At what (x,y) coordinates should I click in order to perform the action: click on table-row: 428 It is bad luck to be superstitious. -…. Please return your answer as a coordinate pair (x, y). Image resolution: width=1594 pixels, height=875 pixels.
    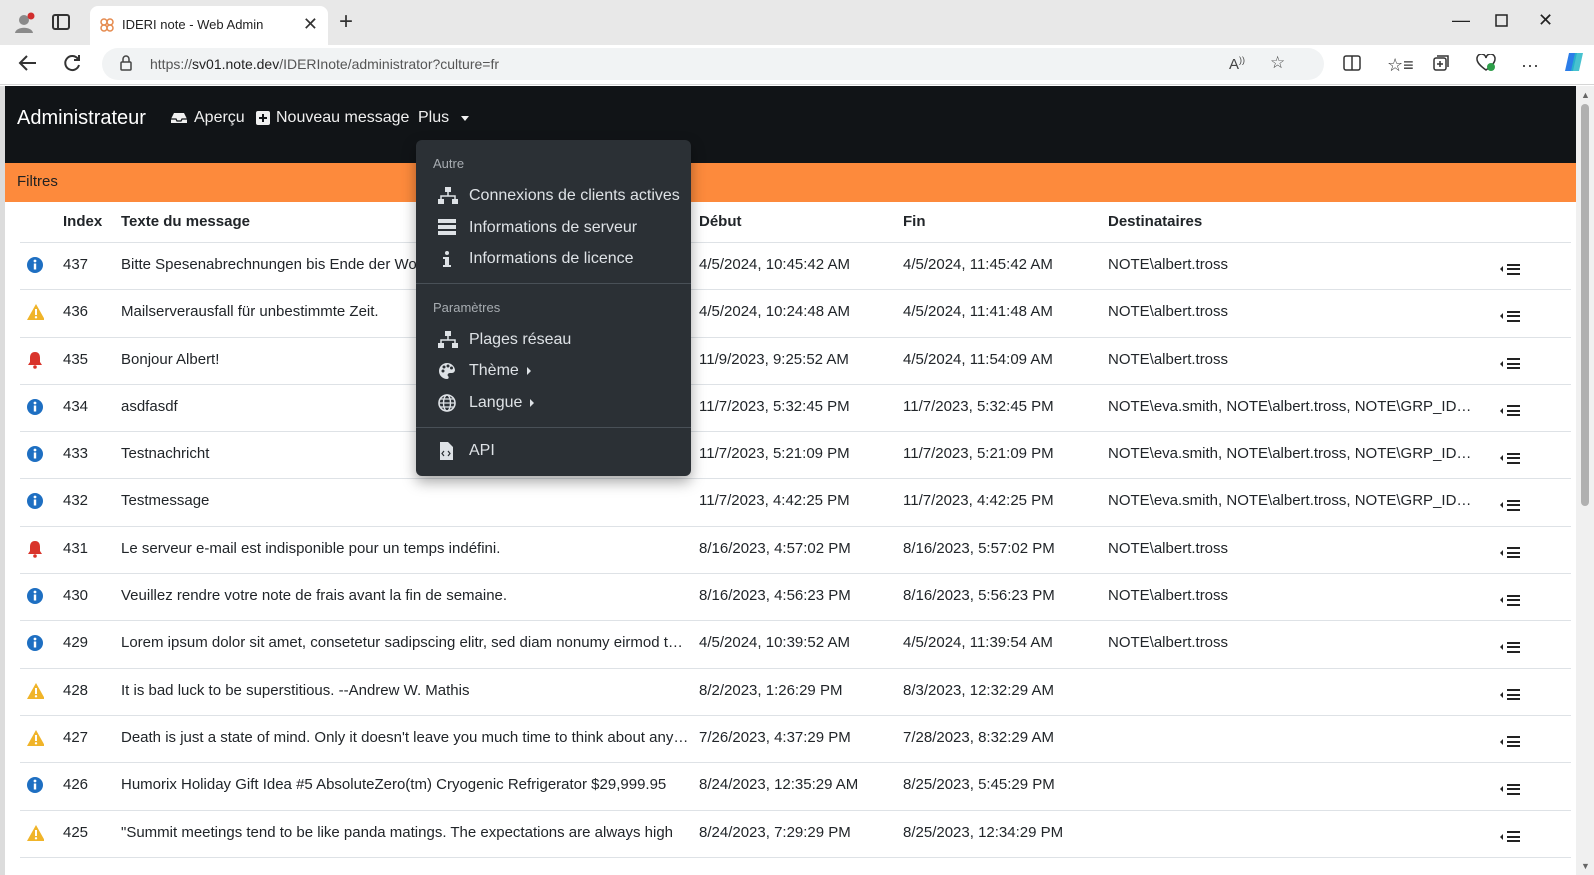
    Looking at the image, I should click on (795, 692).